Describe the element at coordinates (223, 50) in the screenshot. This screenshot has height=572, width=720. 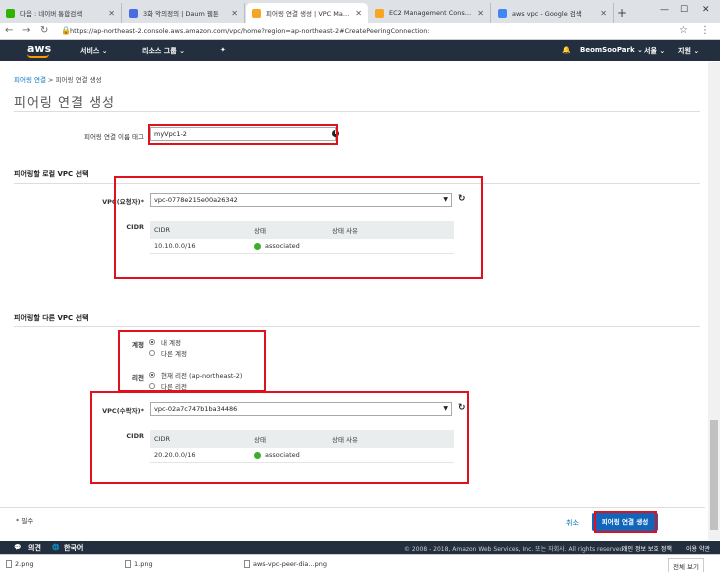
I see `pin-icon: ✦` at that location.